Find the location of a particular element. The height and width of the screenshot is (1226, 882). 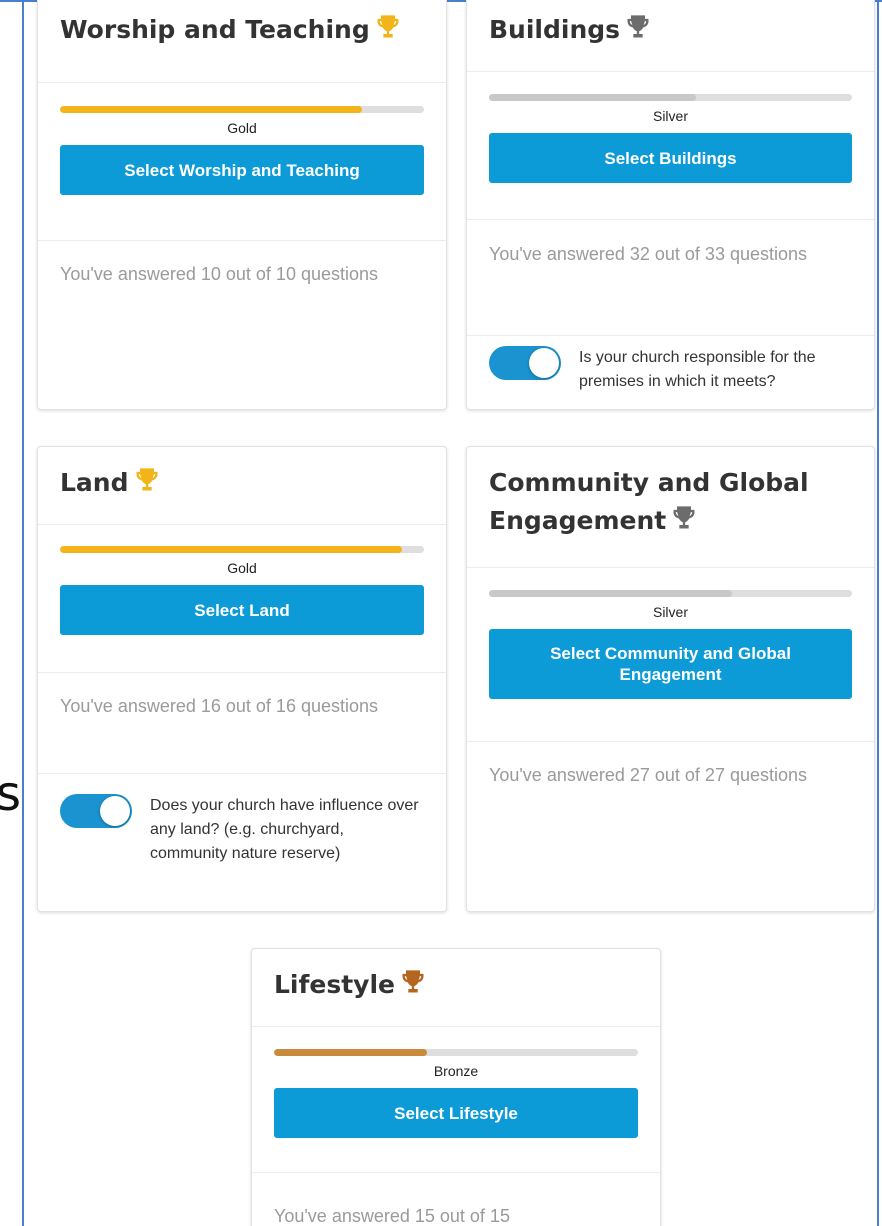

frame-border-right is located at coordinates (878, 613).